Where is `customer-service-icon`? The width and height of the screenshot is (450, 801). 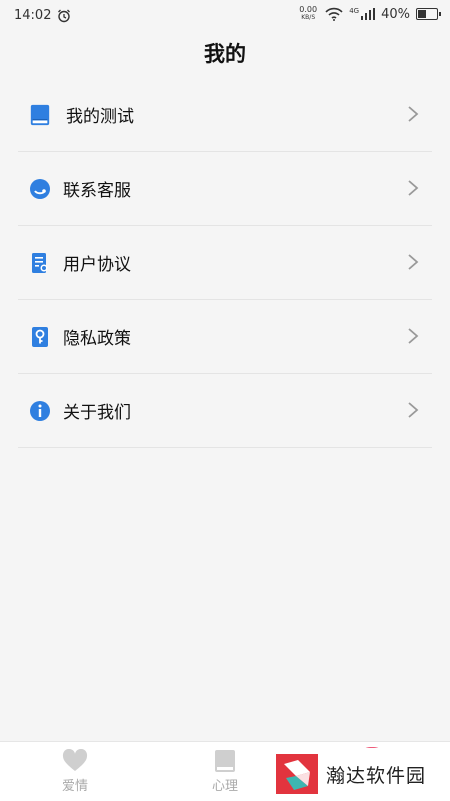
customer-service-icon is located at coordinates (40, 189).